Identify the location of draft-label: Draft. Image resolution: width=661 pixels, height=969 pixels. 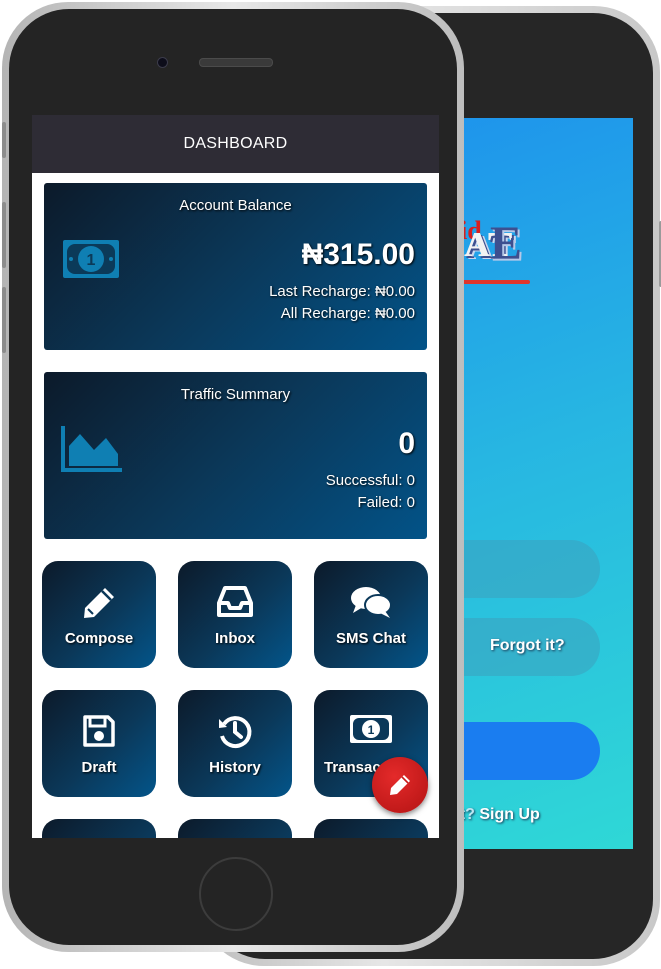
(99, 767).